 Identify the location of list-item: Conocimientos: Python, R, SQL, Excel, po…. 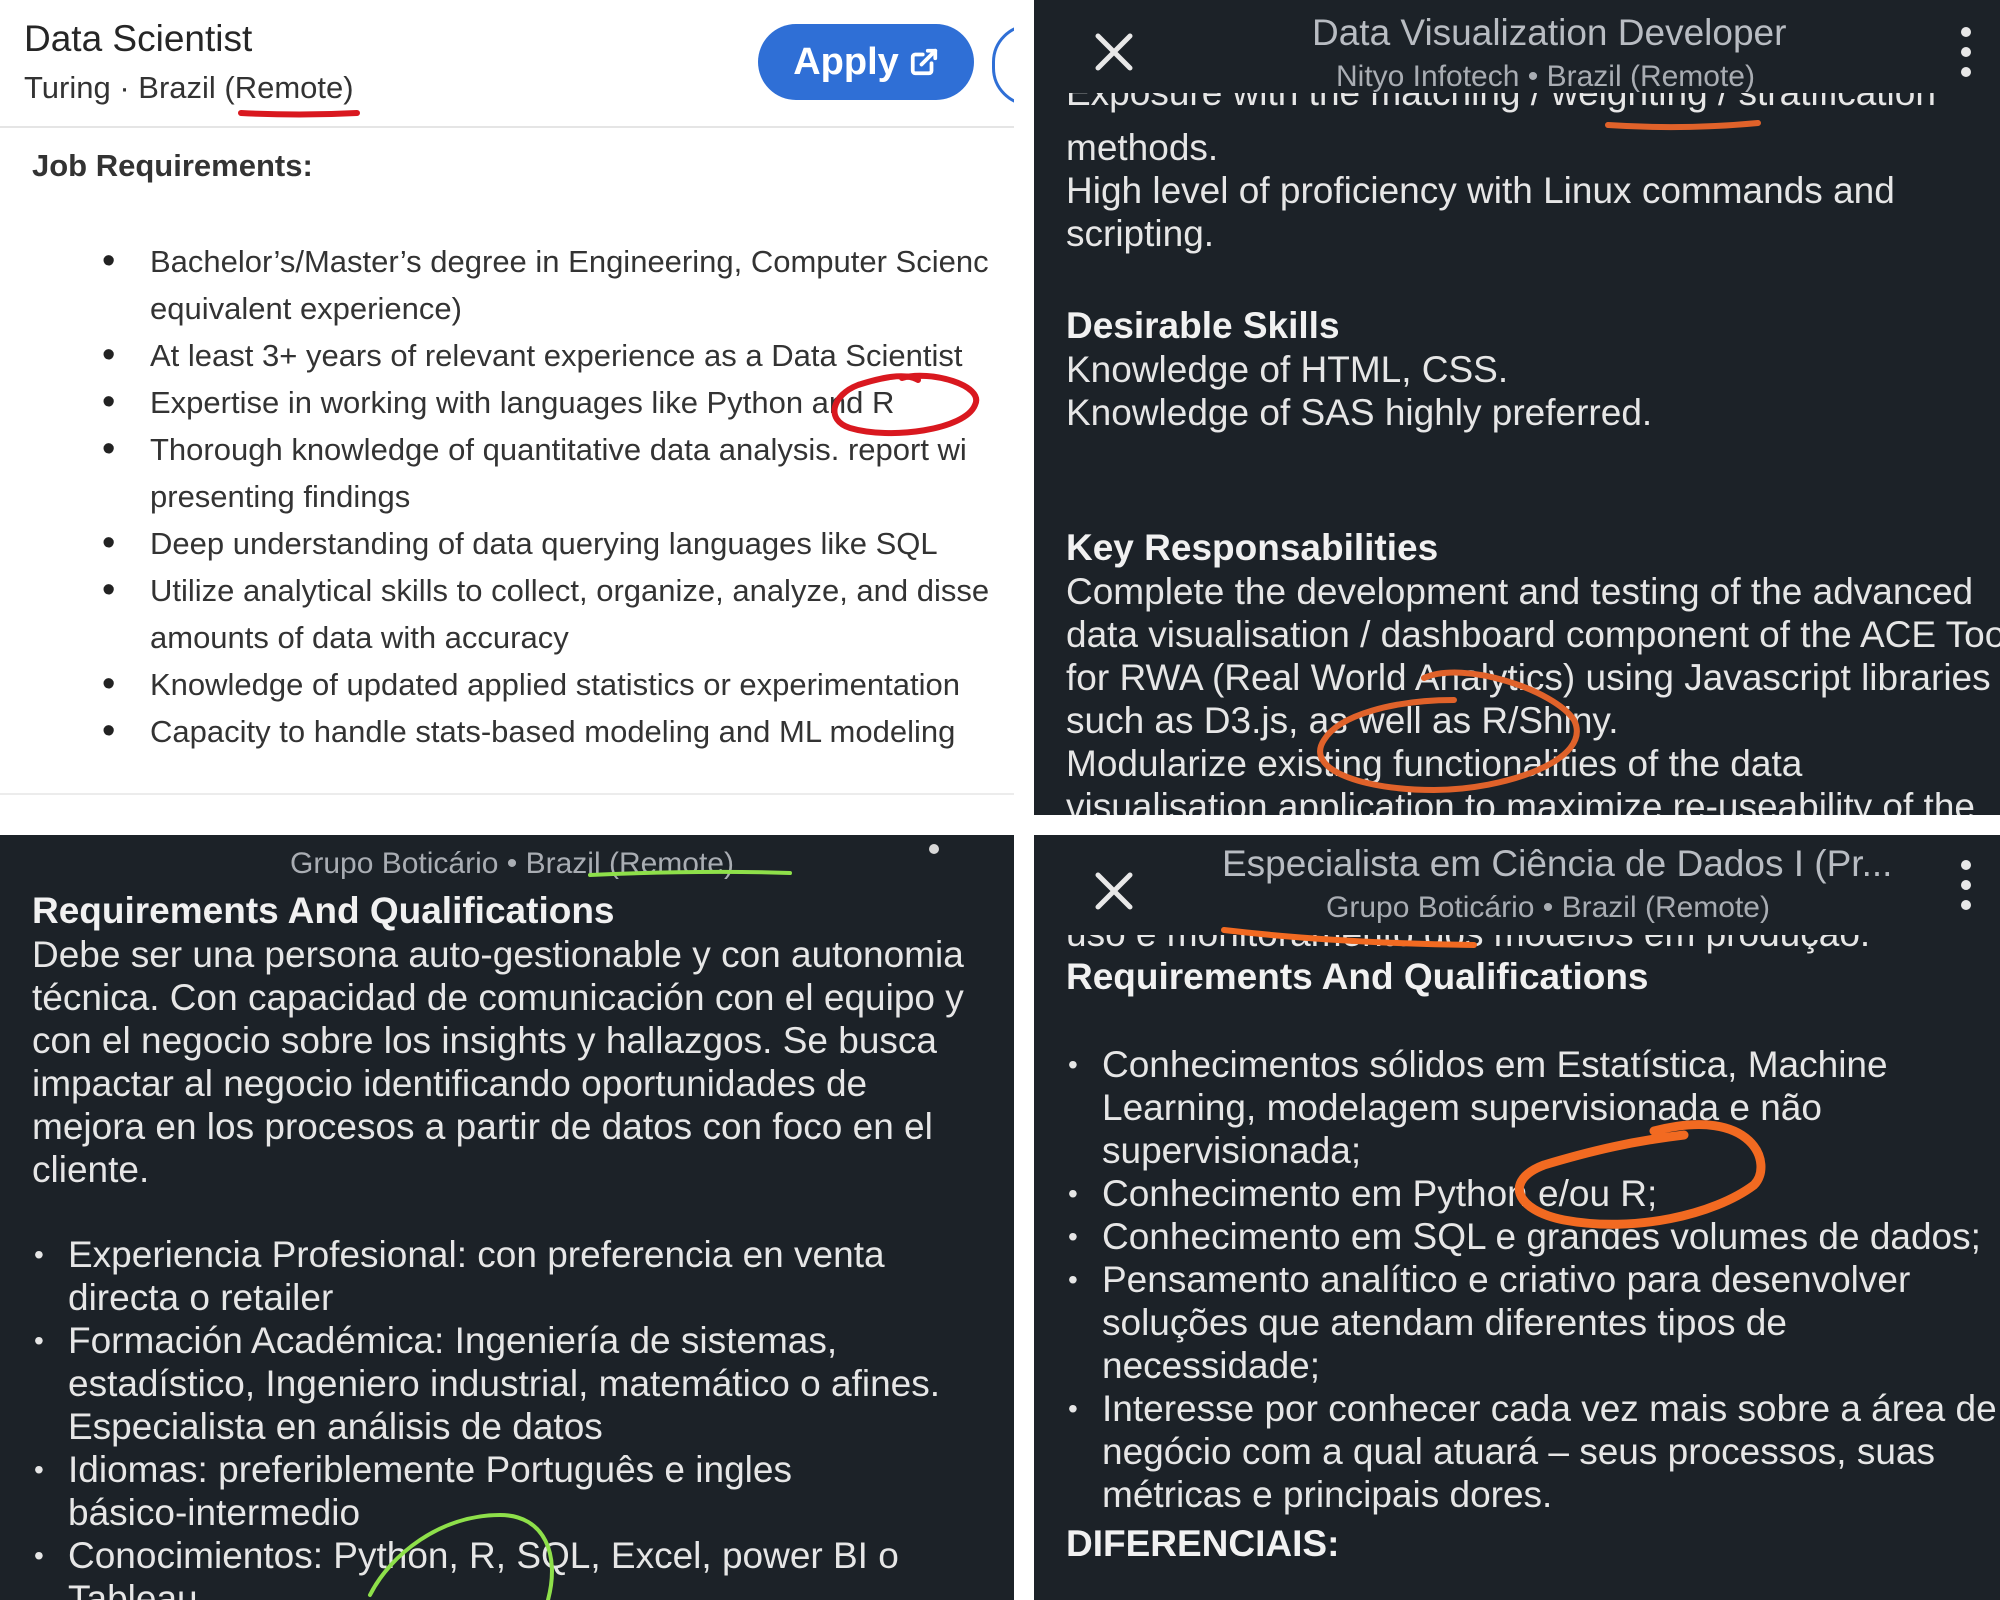
(486, 1567).